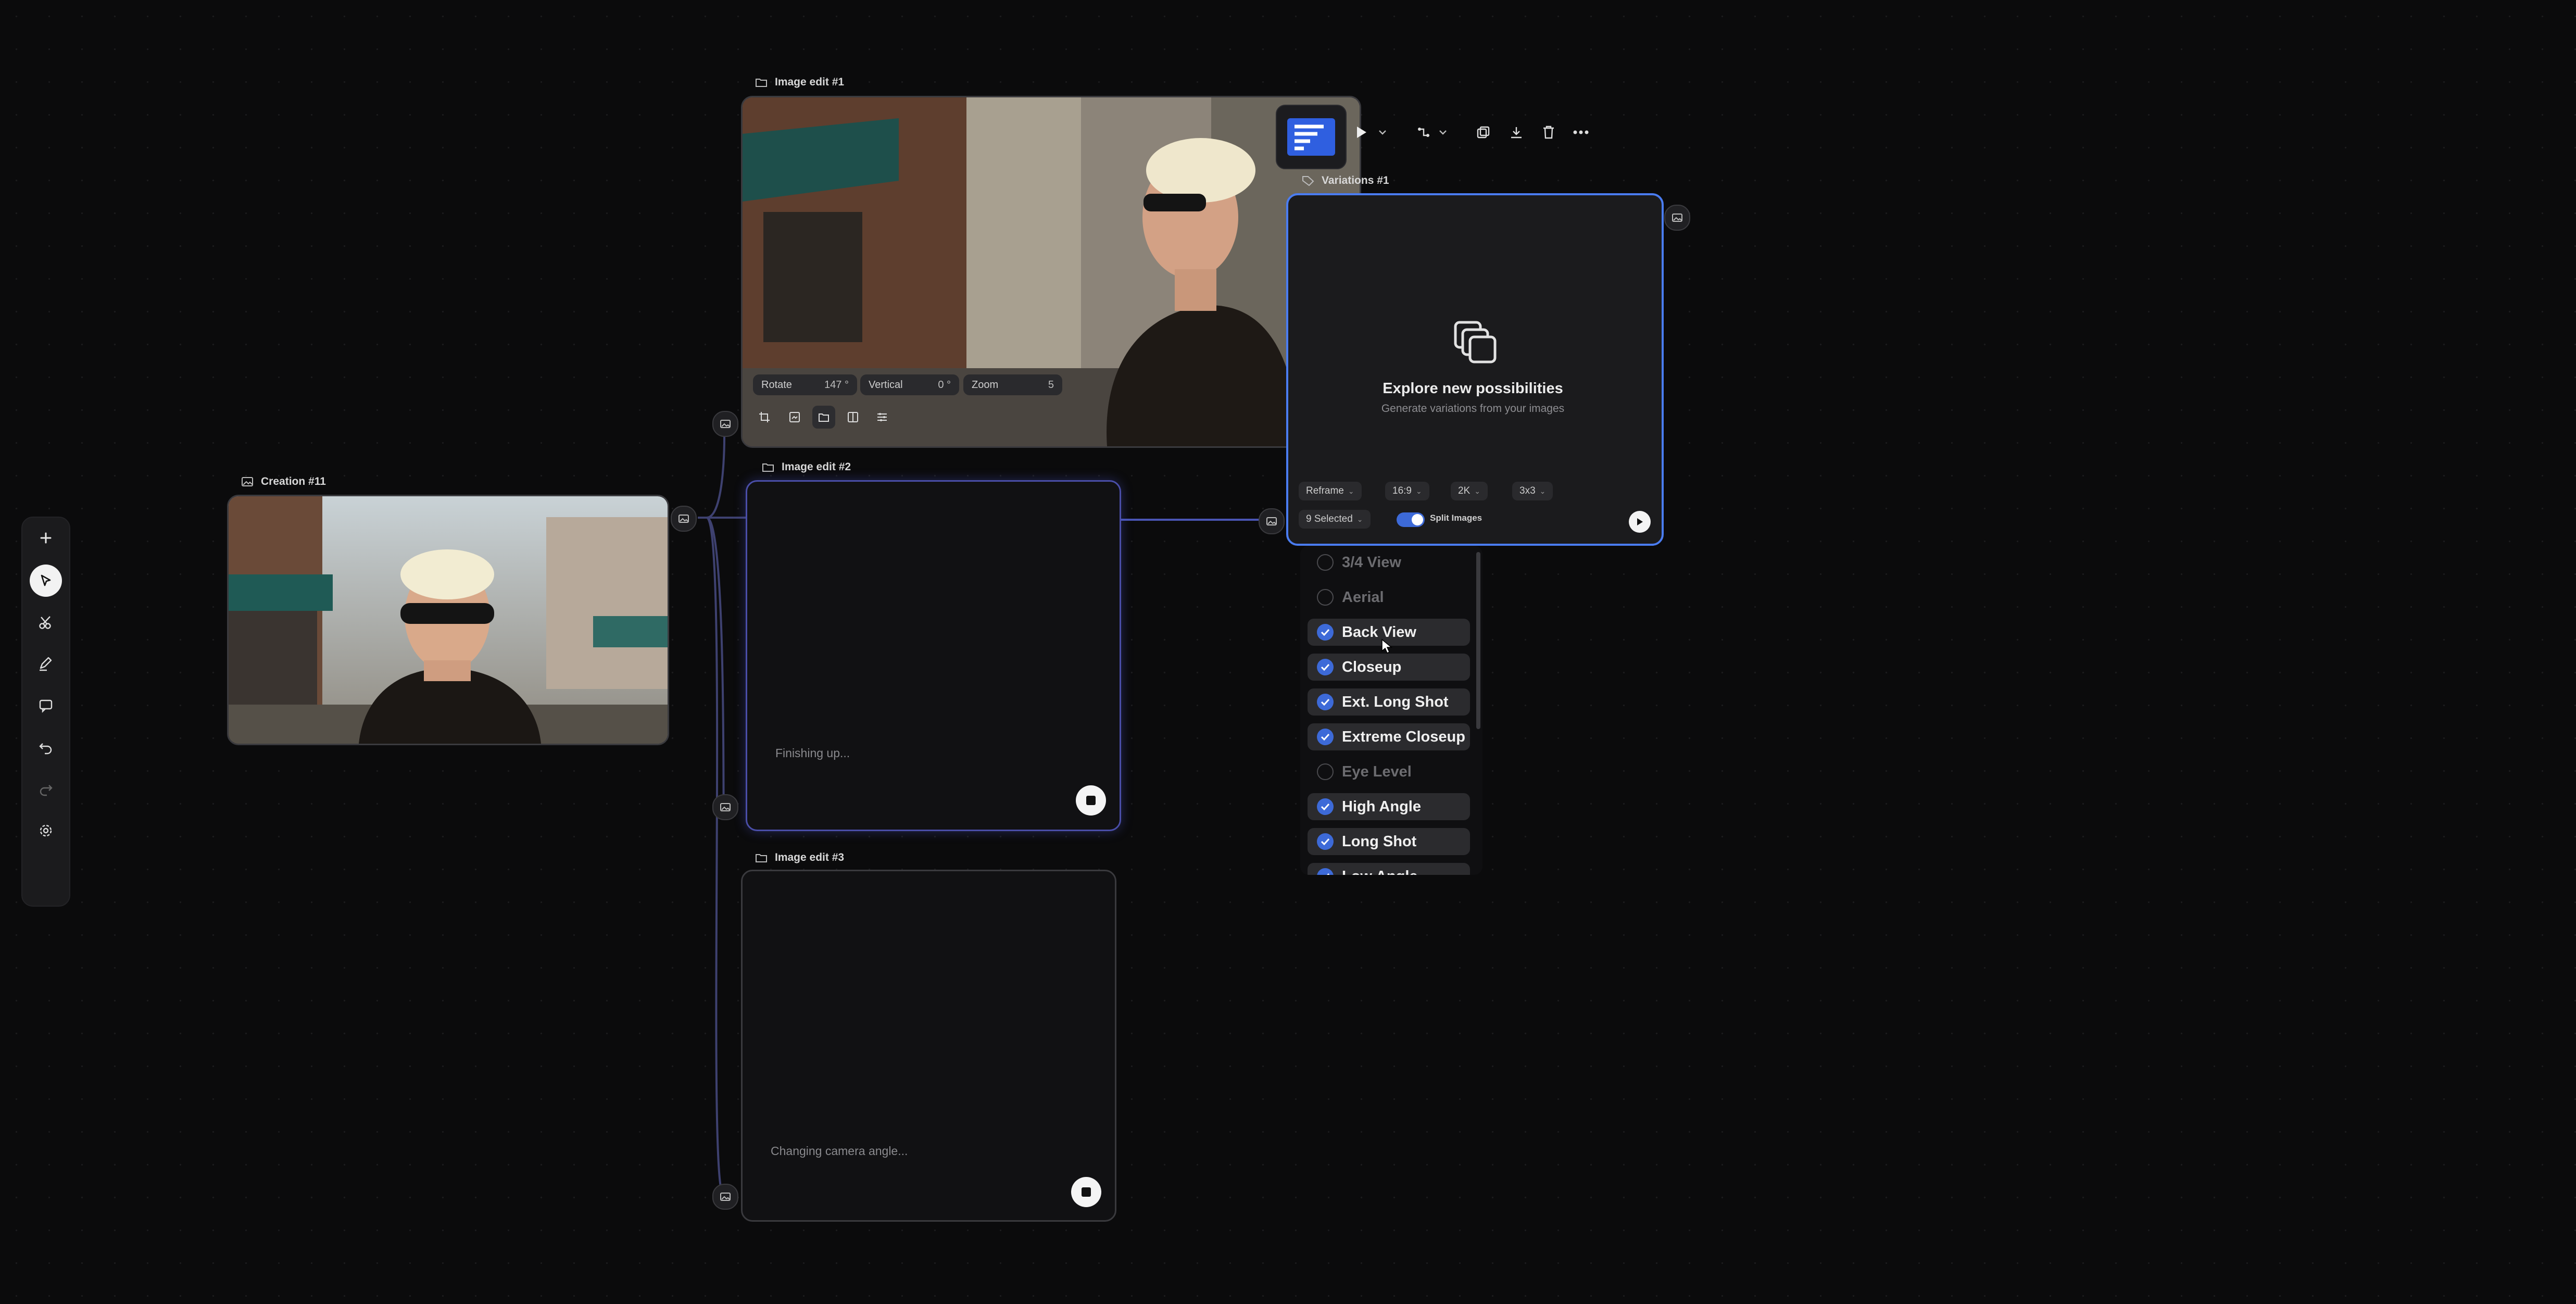  What do you see at coordinates (284, 482) in the screenshot?
I see `node-title-creation: Creation #11` at bounding box center [284, 482].